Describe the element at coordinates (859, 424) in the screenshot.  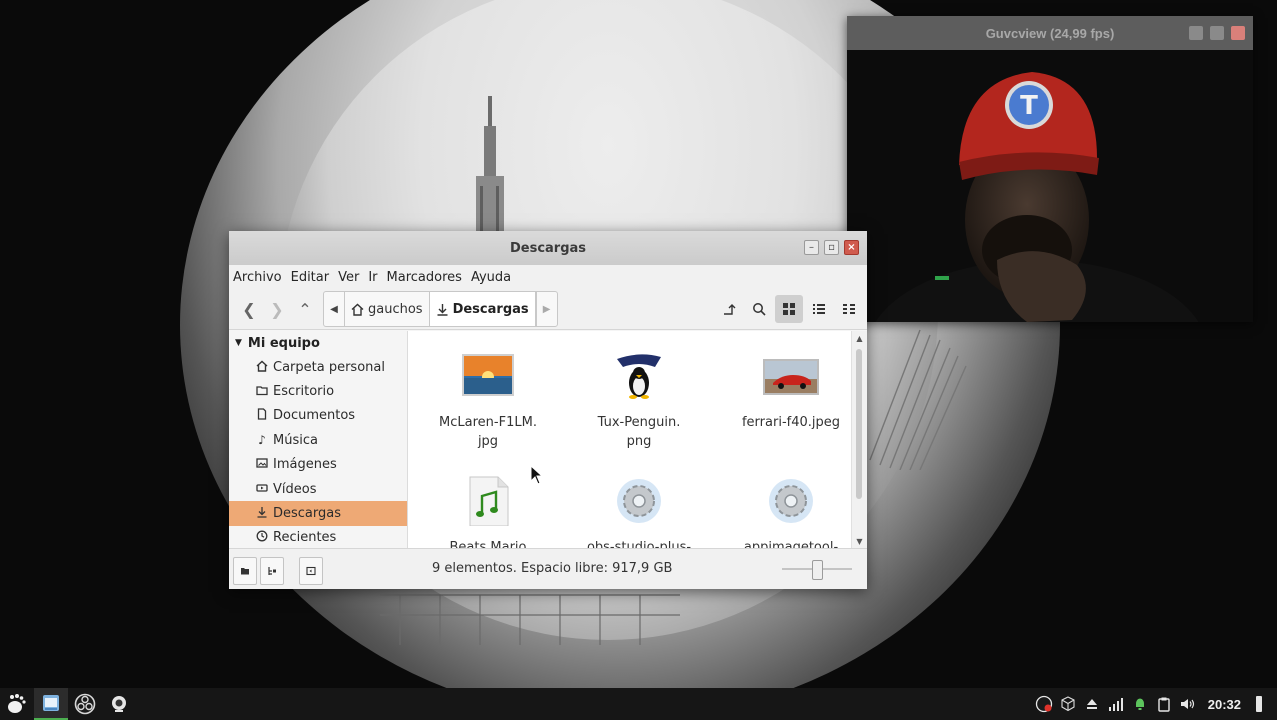
I see `scrollbar-thumb` at that location.